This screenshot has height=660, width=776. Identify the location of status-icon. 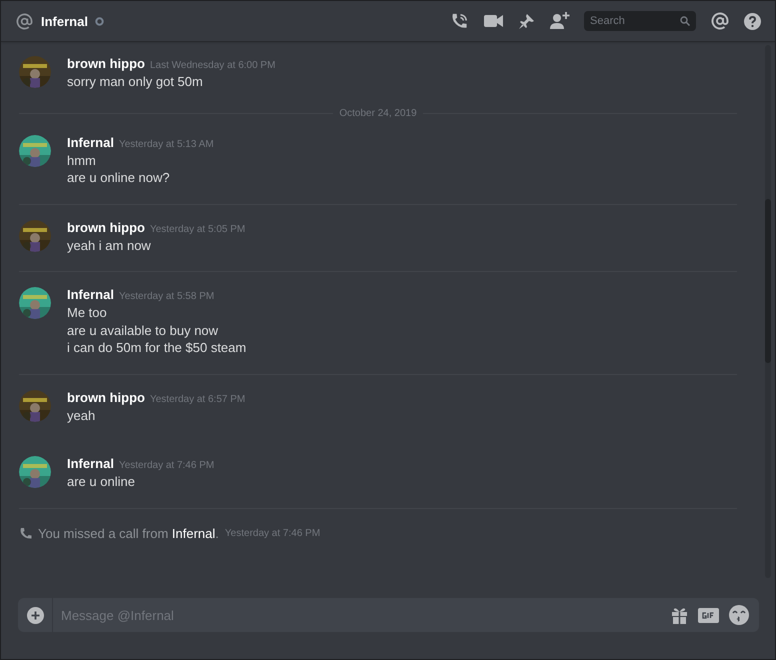
(99, 21).